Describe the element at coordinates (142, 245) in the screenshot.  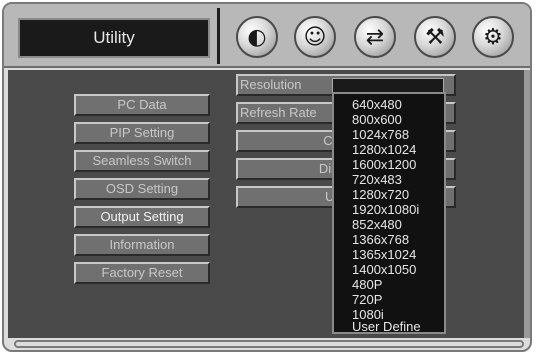
I see `menu-item-information: Information` at that location.